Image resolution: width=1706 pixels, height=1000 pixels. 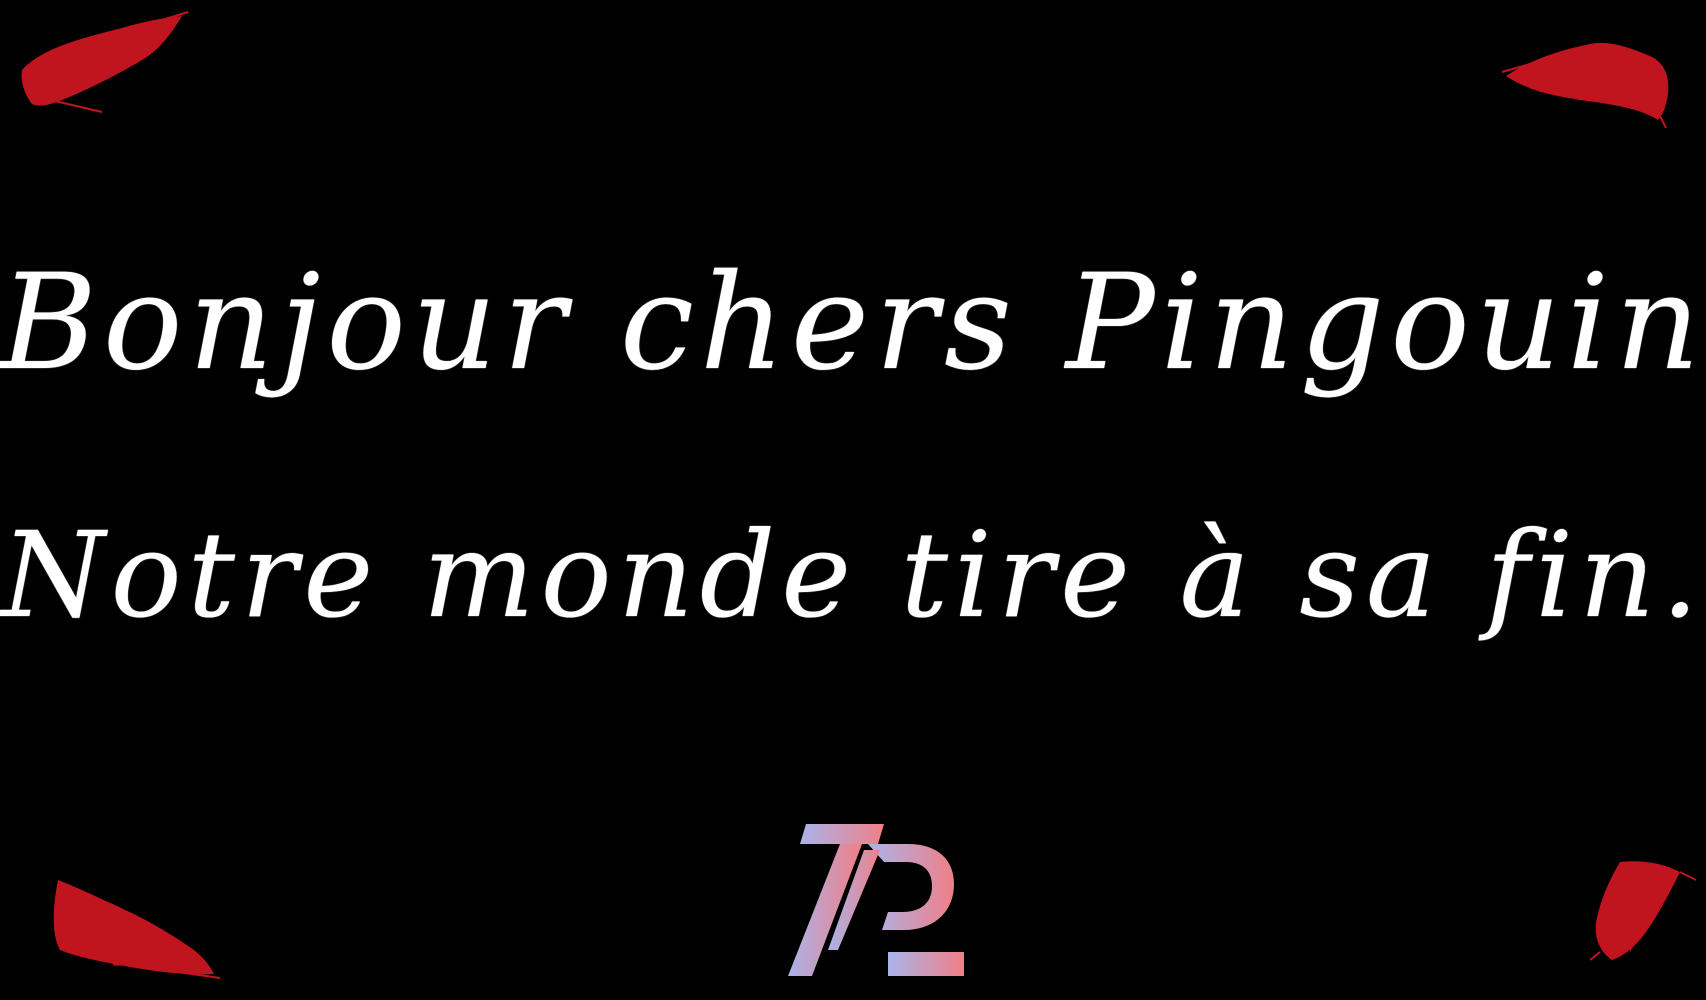 I want to click on message-line-2: Notre monde tire à sa fin., so click(x=853, y=575).